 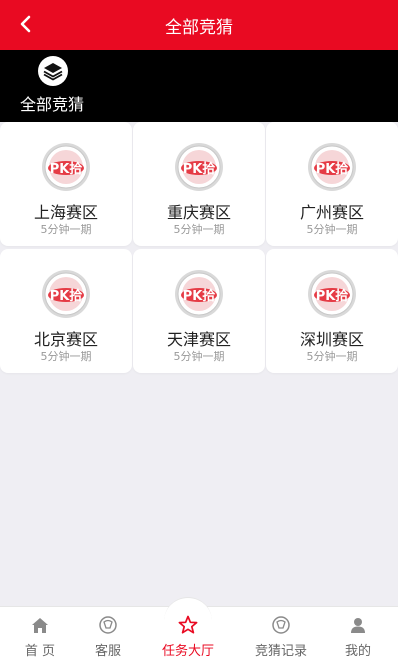 What do you see at coordinates (198, 339) in the screenshot?
I see `zone-name: 天津赛区` at bounding box center [198, 339].